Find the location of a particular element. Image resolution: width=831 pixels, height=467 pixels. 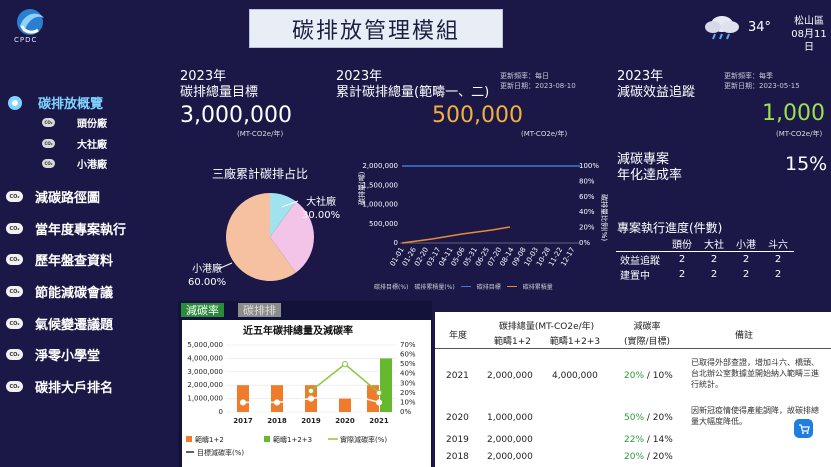

y-tick-label: 70% is located at coordinates (408, 345).